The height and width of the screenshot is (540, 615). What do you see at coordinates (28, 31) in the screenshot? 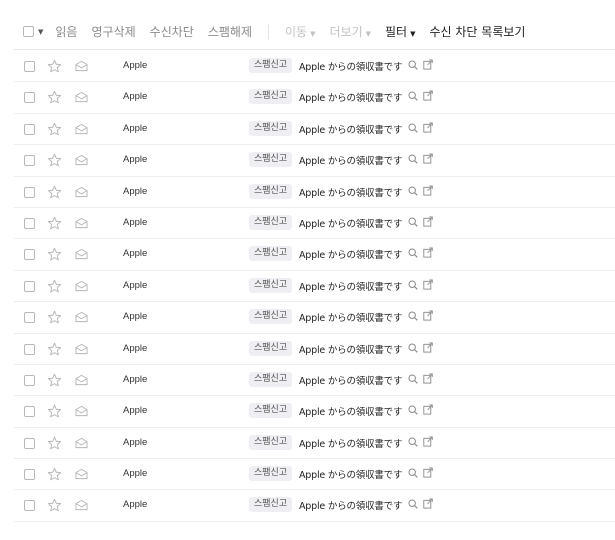
I see `select-all-checkbox` at bounding box center [28, 31].